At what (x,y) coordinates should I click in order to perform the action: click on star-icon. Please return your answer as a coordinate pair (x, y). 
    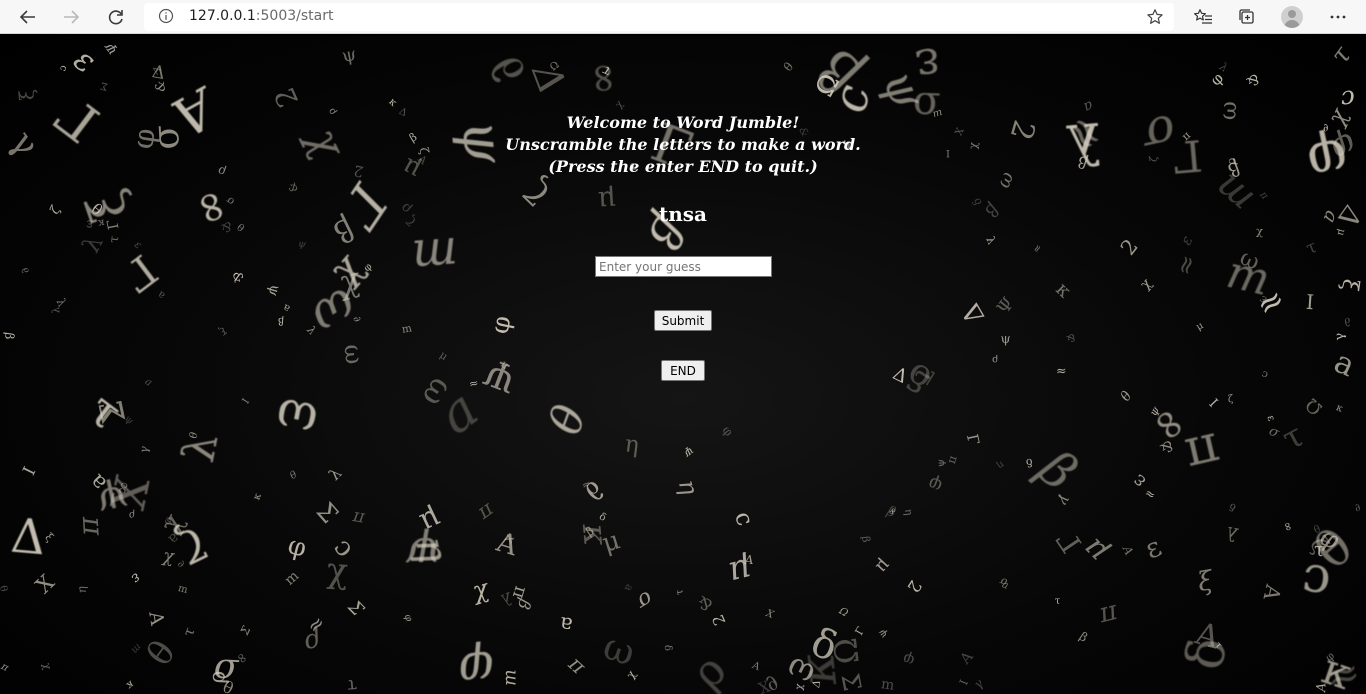
    Looking at the image, I should click on (1155, 17).